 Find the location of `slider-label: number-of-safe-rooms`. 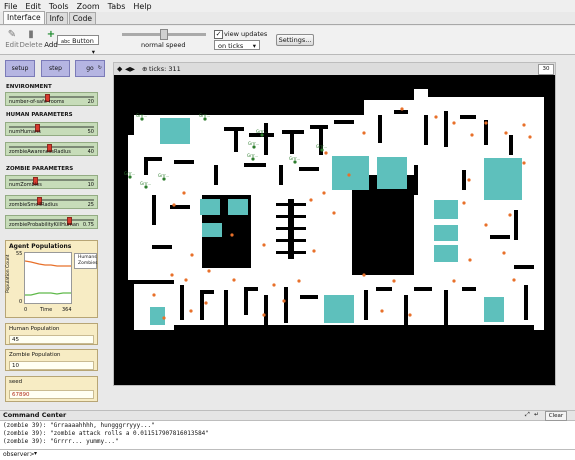

slider-label: number-of-safe-rooms is located at coordinates (37, 102).